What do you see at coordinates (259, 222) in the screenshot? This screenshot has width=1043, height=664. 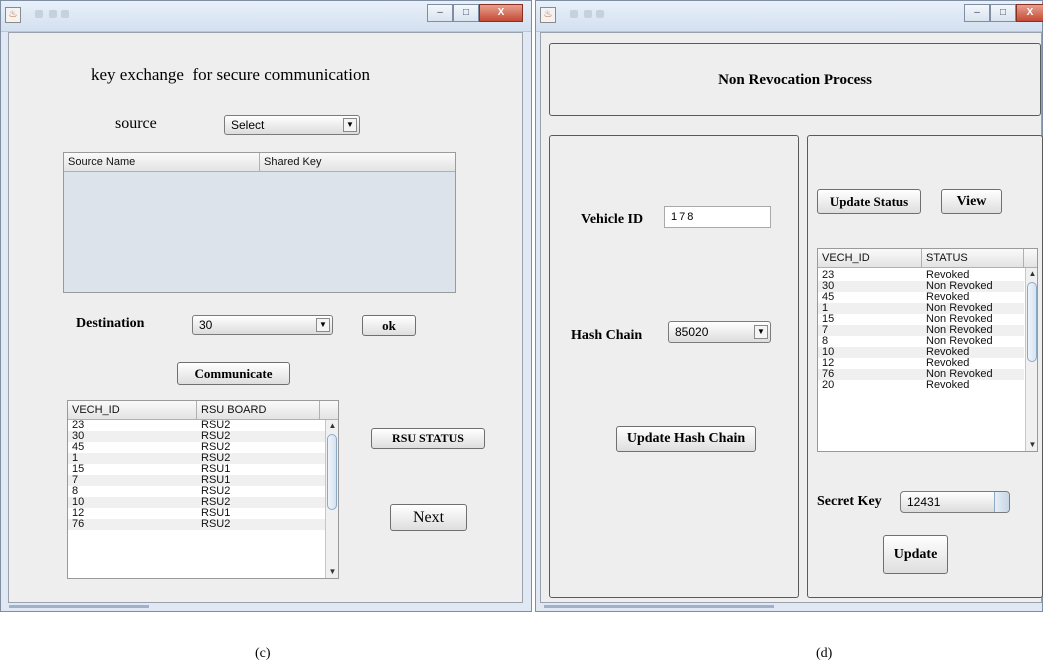 I see `source-table: Source Name Shared Key` at bounding box center [259, 222].